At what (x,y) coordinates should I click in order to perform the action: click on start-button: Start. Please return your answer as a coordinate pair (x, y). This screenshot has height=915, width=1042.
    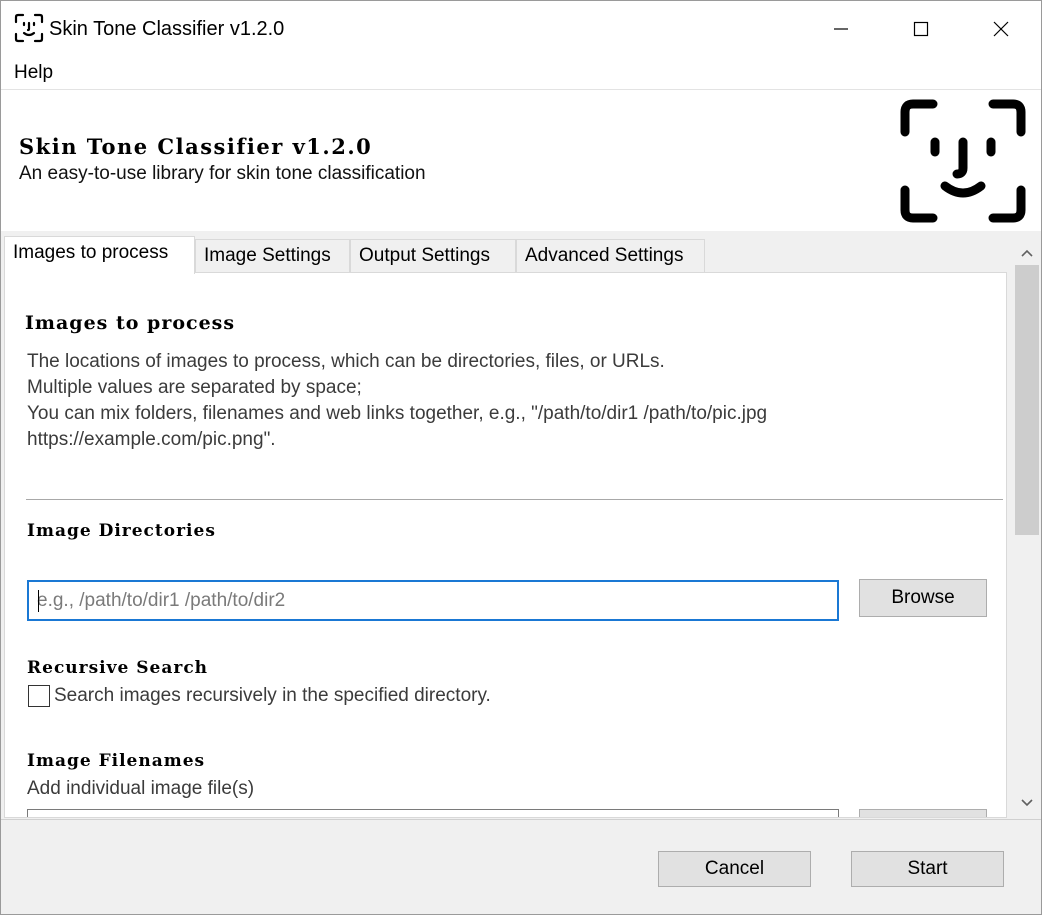
    Looking at the image, I should click on (927, 869).